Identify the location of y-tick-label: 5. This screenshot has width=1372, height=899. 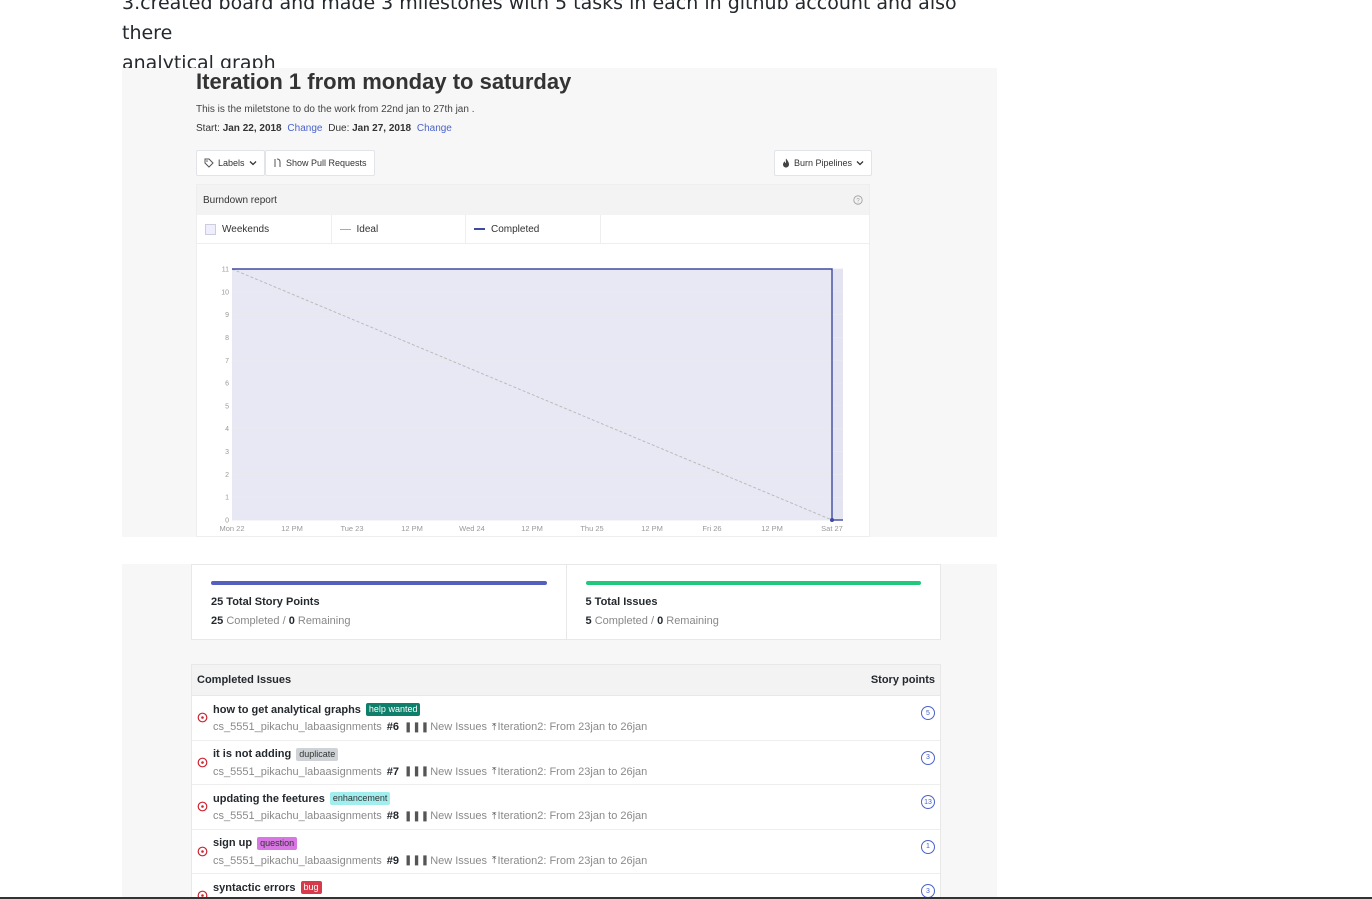
(227, 406).